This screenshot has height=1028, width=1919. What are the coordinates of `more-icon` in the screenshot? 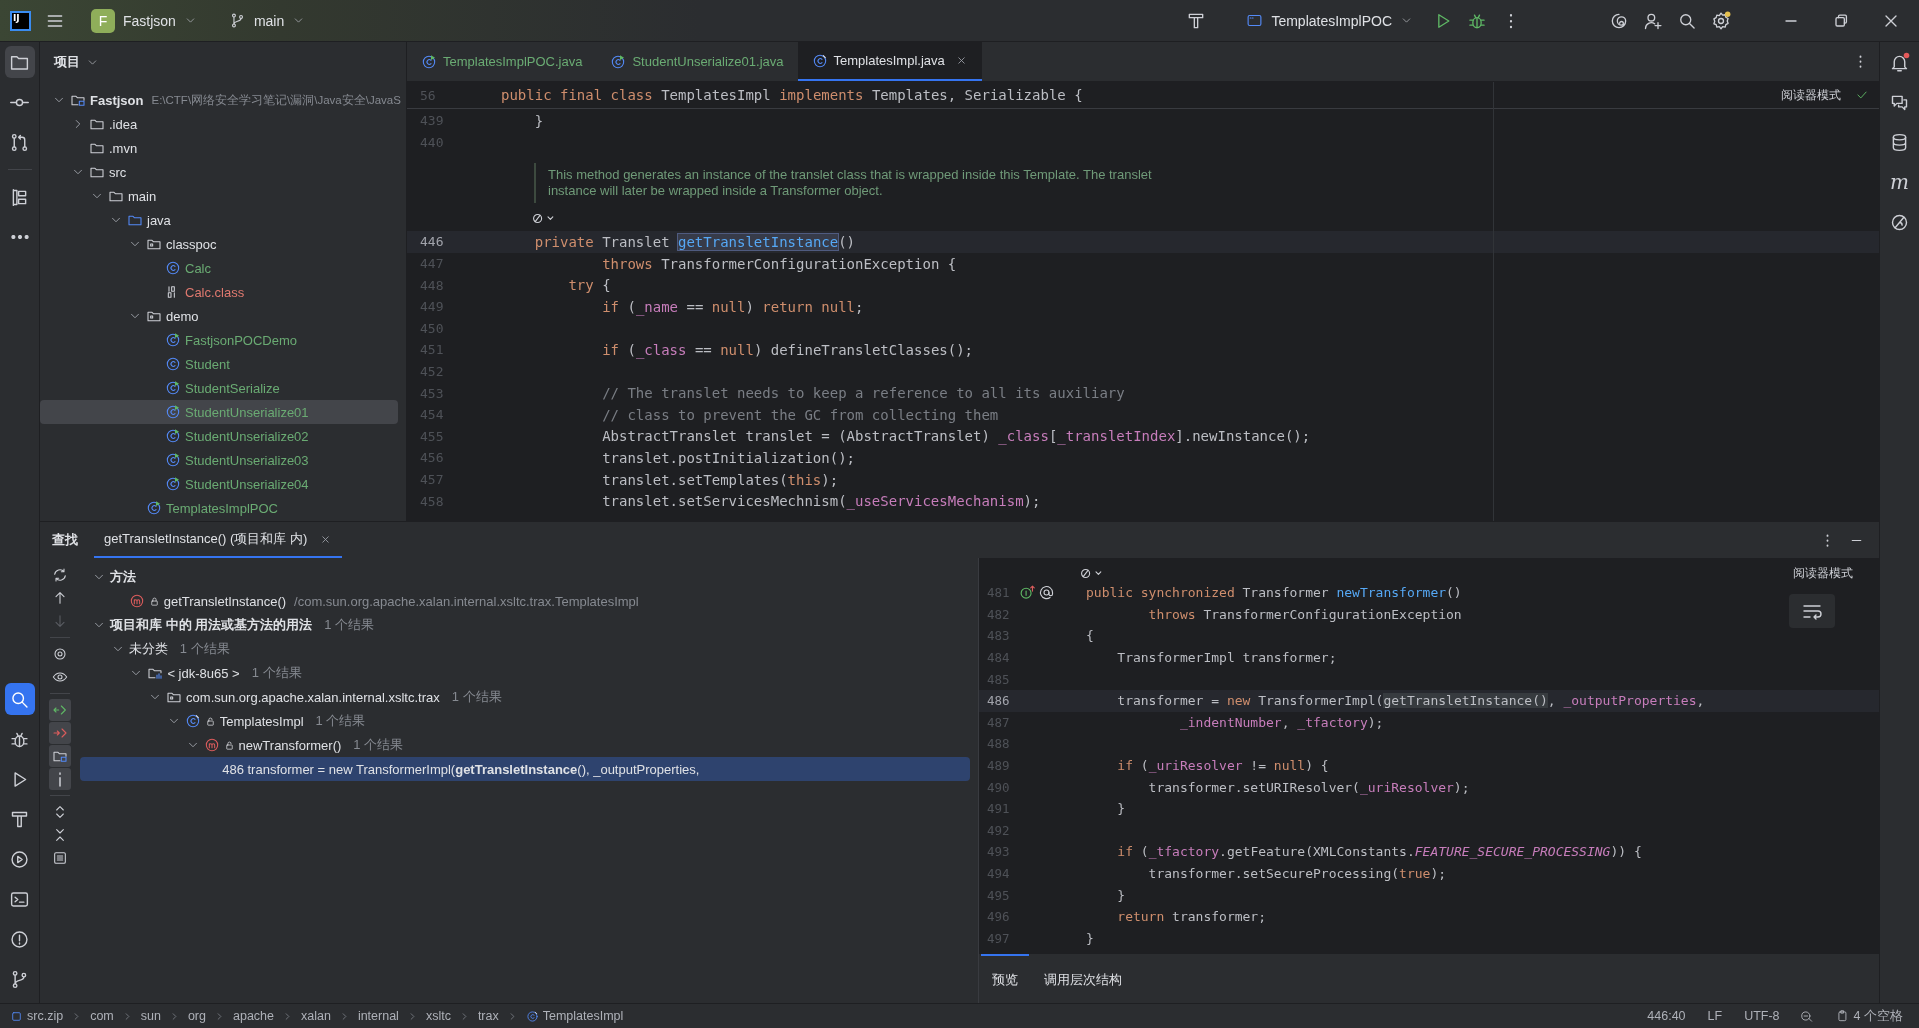 It's located at (19, 237).